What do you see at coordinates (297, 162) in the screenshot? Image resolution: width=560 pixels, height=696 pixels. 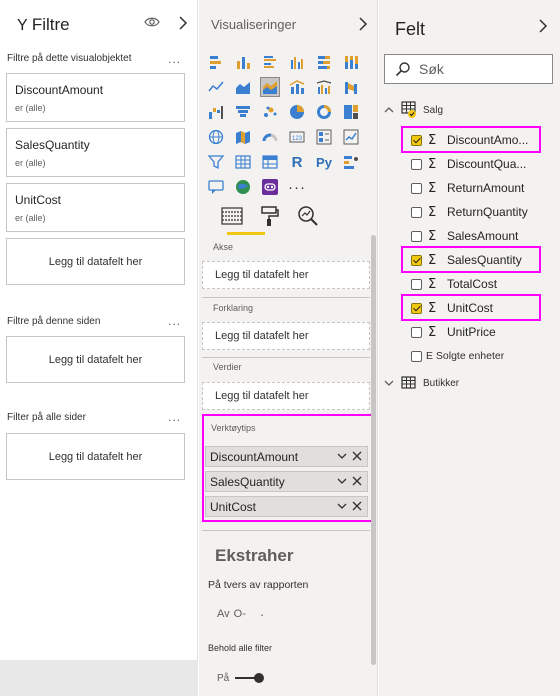 I see `r-script-visual-icon: R` at bounding box center [297, 162].